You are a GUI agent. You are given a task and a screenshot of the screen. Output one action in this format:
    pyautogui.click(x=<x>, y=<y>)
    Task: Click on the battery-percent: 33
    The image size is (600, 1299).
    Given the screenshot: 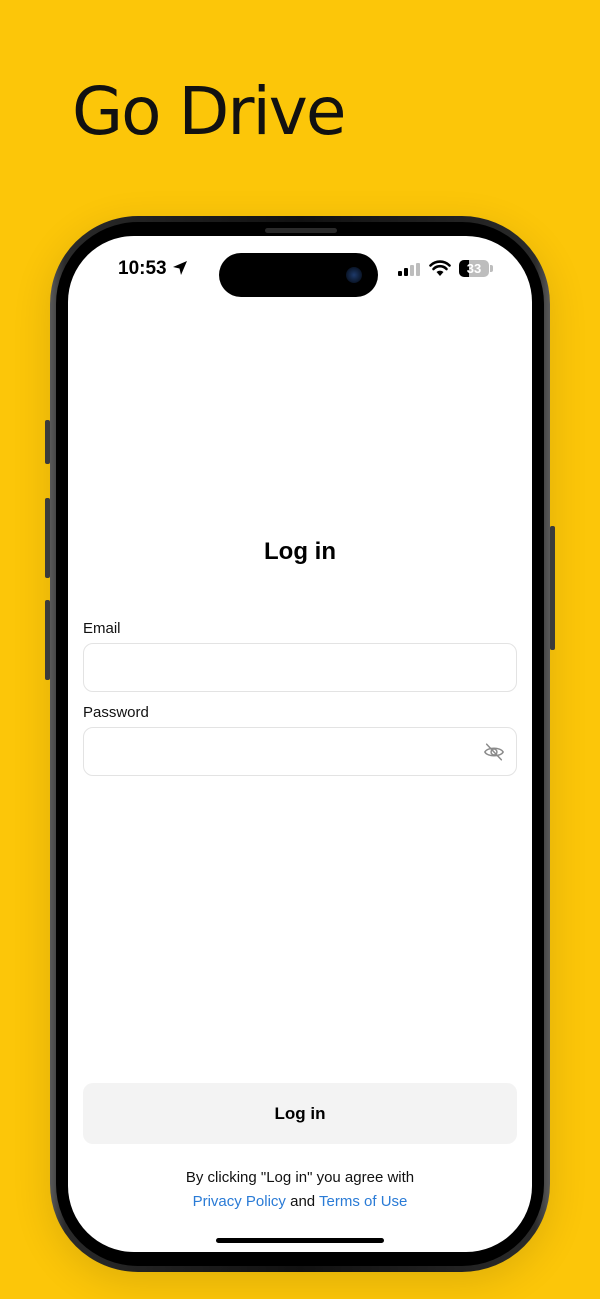 What is the action you would take?
    pyautogui.click(x=474, y=268)
    